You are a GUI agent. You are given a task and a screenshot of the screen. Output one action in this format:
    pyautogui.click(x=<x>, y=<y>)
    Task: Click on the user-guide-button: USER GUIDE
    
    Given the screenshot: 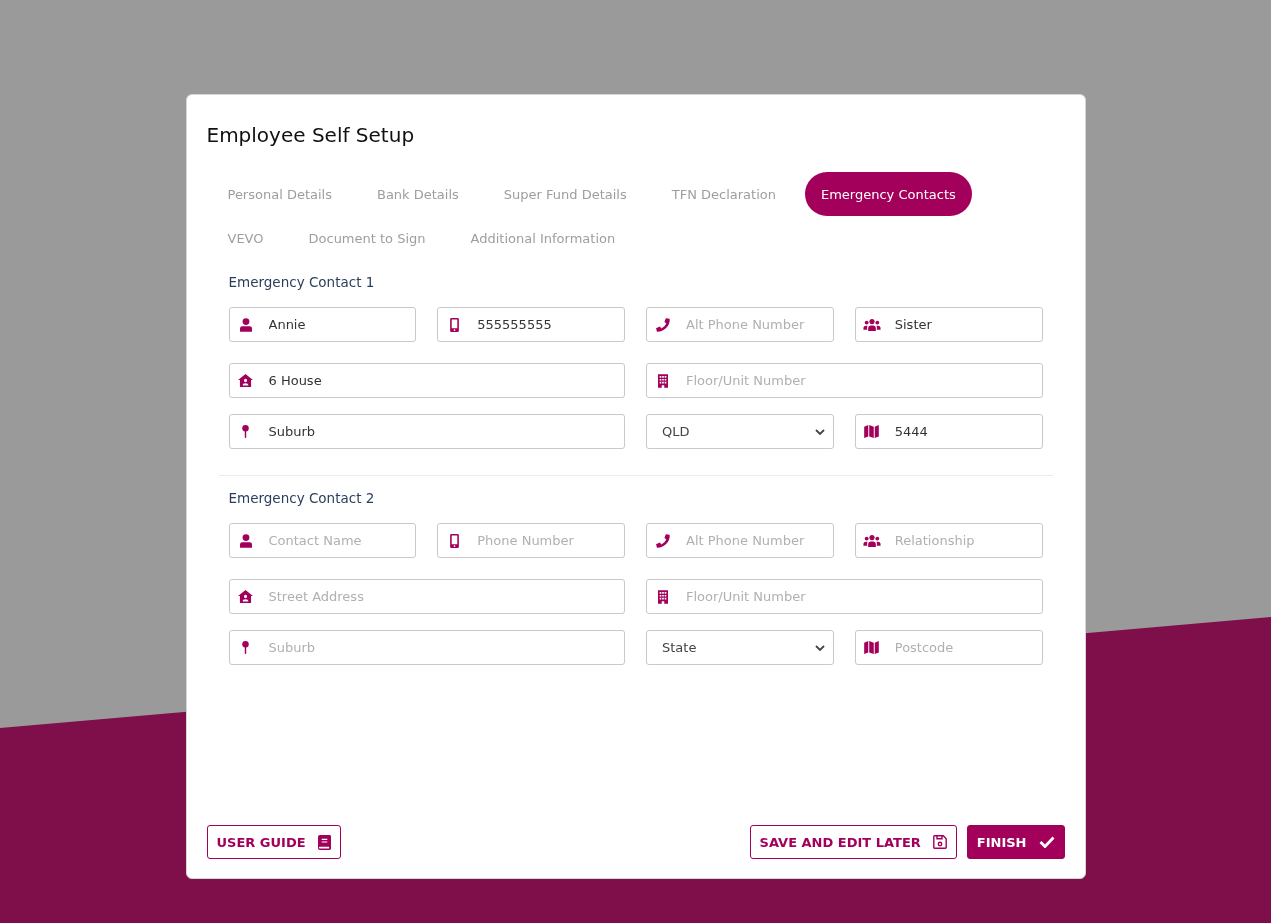 What is the action you would take?
    pyautogui.click(x=273, y=842)
    